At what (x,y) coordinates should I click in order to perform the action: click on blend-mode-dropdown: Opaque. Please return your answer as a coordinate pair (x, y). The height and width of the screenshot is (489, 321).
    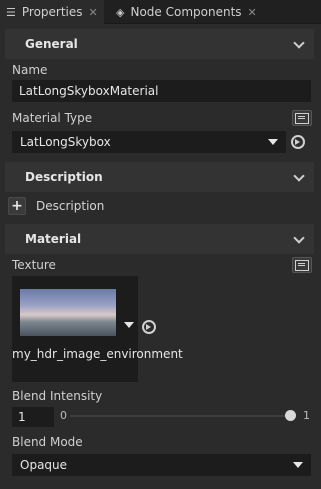
    Looking at the image, I should click on (161, 465).